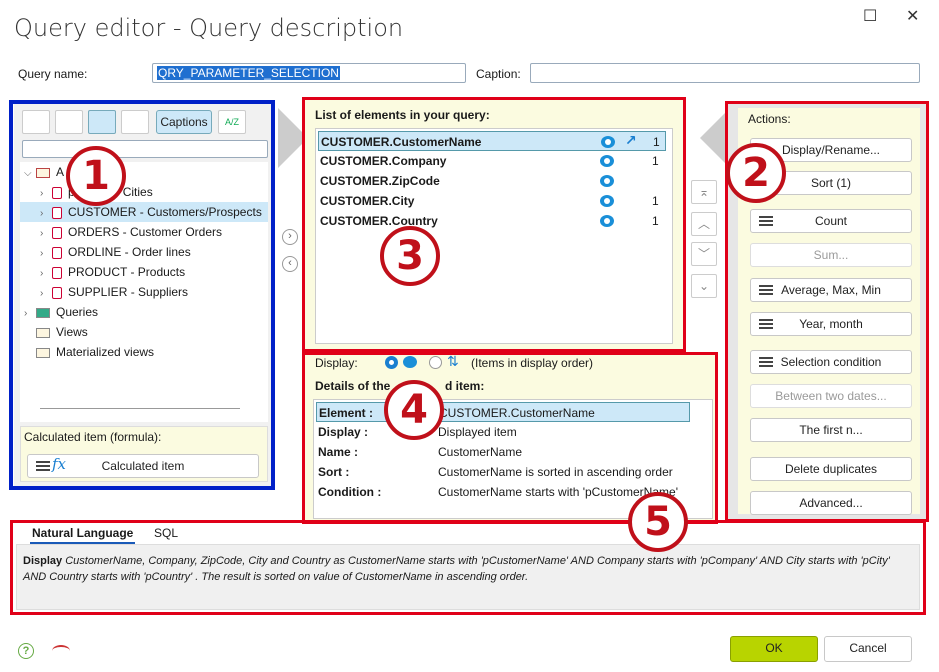 The image size is (939, 672). What do you see at coordinates (290, 264) in the screenshot?
I see `remove-element-icon: ‹` at bounding box center [290, 264].